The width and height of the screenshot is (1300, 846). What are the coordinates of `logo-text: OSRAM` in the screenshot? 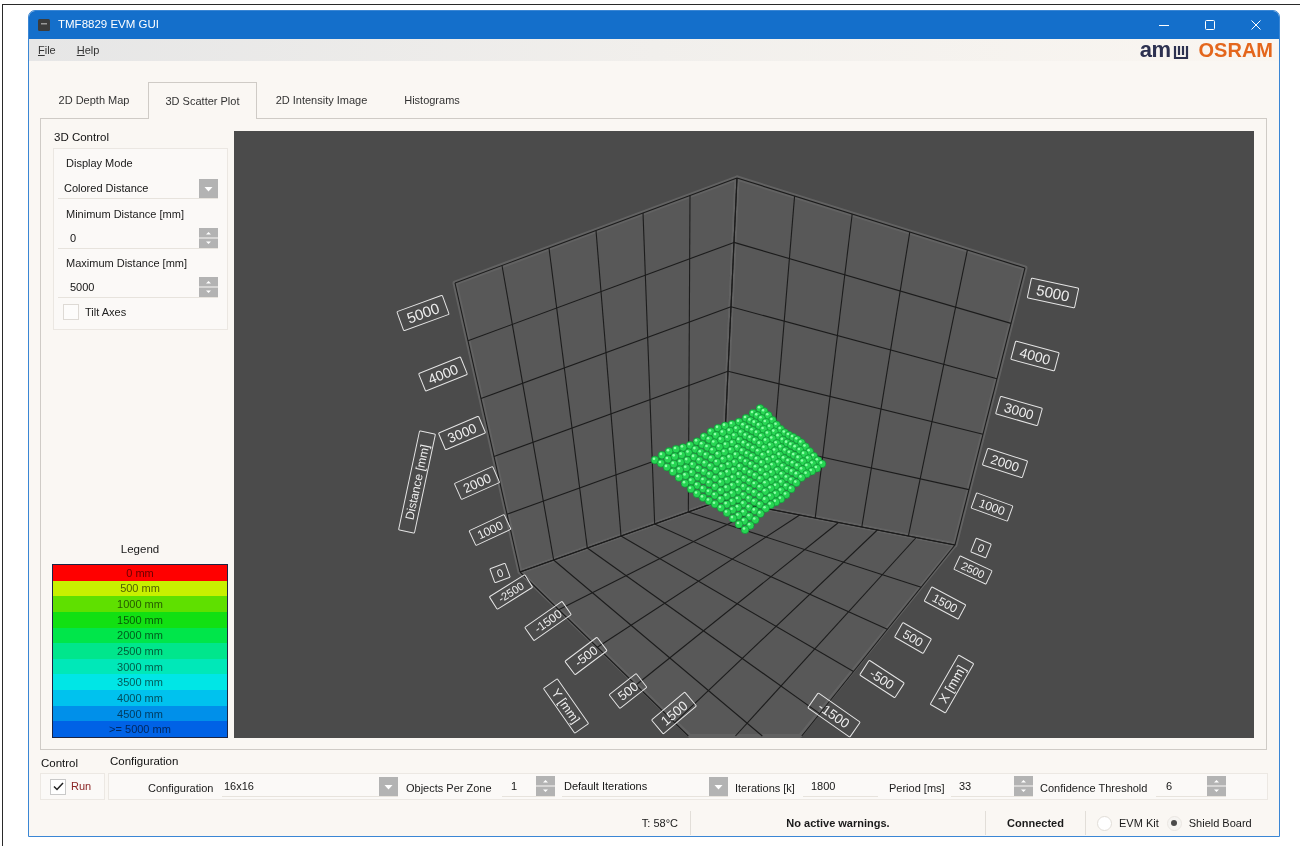 It's located at (1235, 50).